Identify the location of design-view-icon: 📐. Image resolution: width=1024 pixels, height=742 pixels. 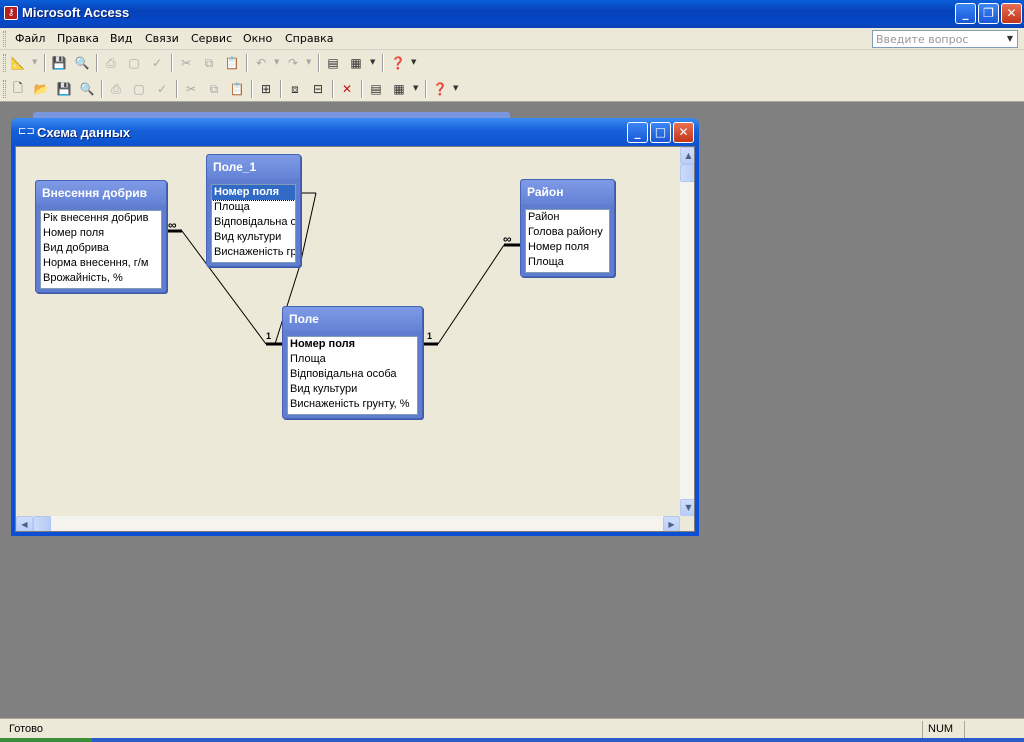
(18, 63).